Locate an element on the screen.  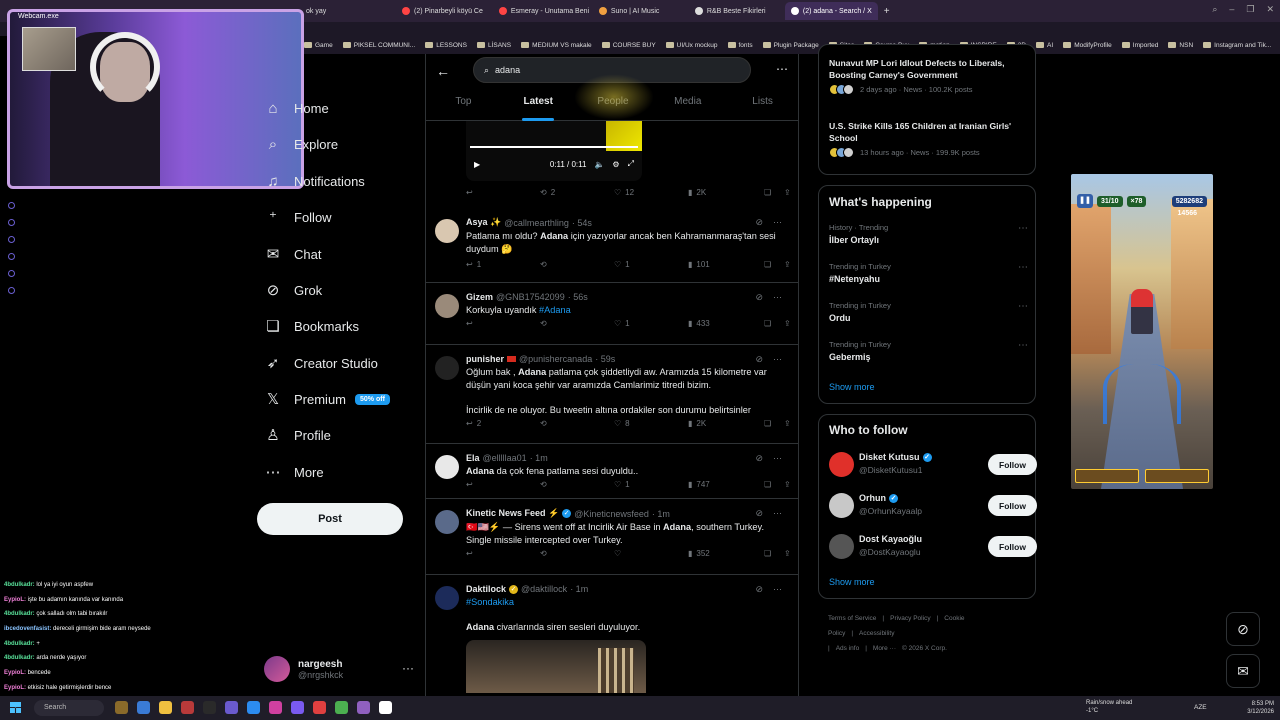
like-button: ♡ 8 is located at coordinates (651, 423).